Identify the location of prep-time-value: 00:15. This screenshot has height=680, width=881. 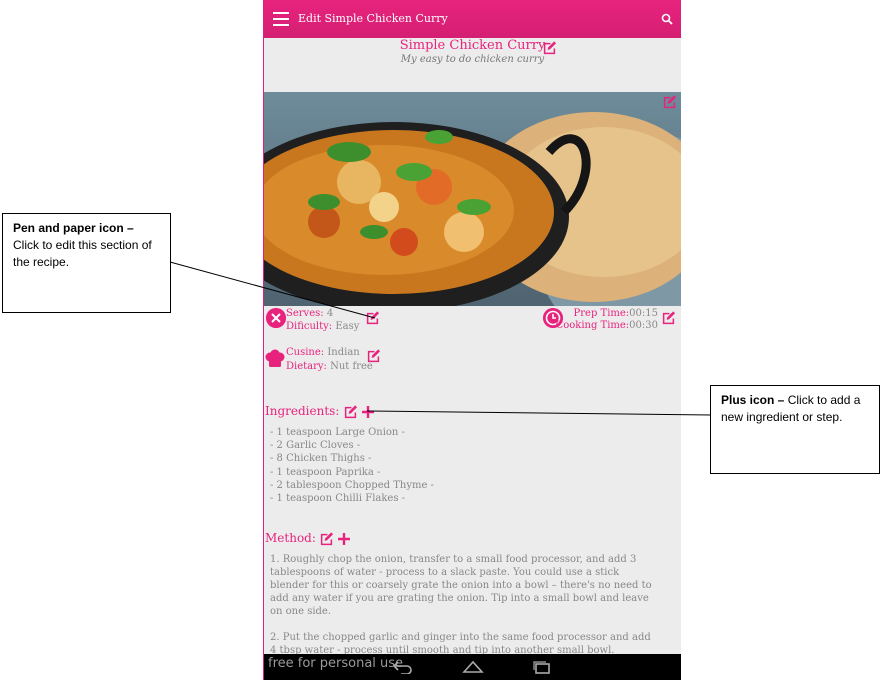
(643, 313).